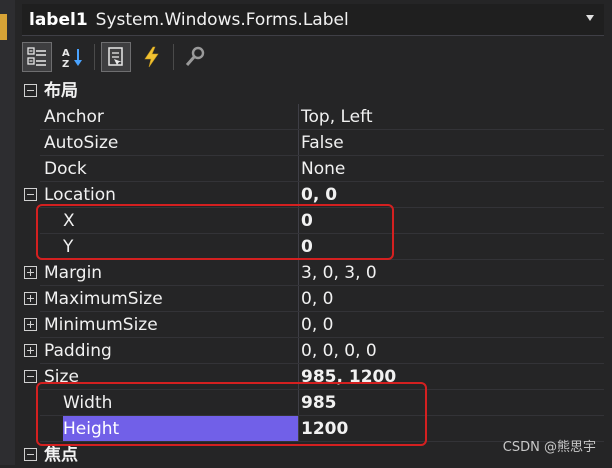 The width and height of the screenshot is (612, 468). I want to click on property-name: Margin, so click(73, 273).